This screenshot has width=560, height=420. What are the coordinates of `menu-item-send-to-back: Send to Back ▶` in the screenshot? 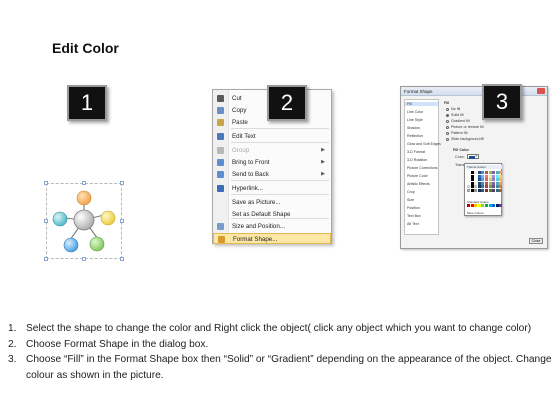 It's located at (272, 174).